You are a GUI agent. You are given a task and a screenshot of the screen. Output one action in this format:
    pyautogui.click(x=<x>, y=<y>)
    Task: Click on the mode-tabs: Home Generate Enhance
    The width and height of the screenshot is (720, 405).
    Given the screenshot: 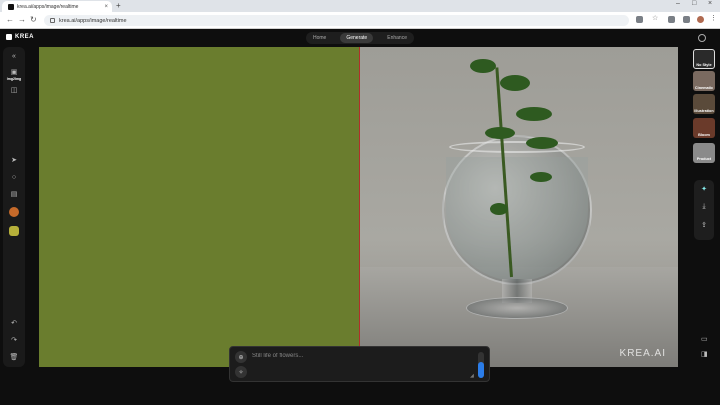 What is the action you would take?
    pyautogui.click(x=360, y=38)
    